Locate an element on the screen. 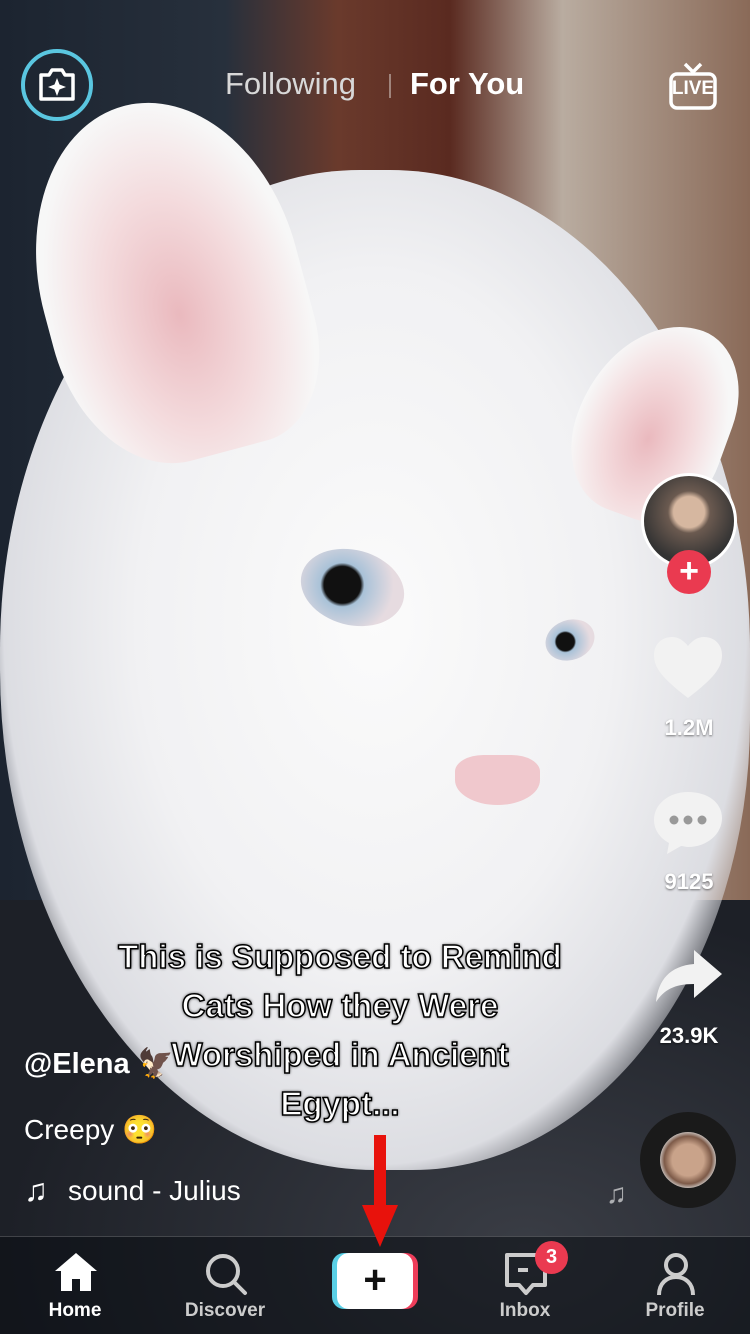 This screenshot has height=1334, width=750. sound-disc is located at coordinates (688, 1160).